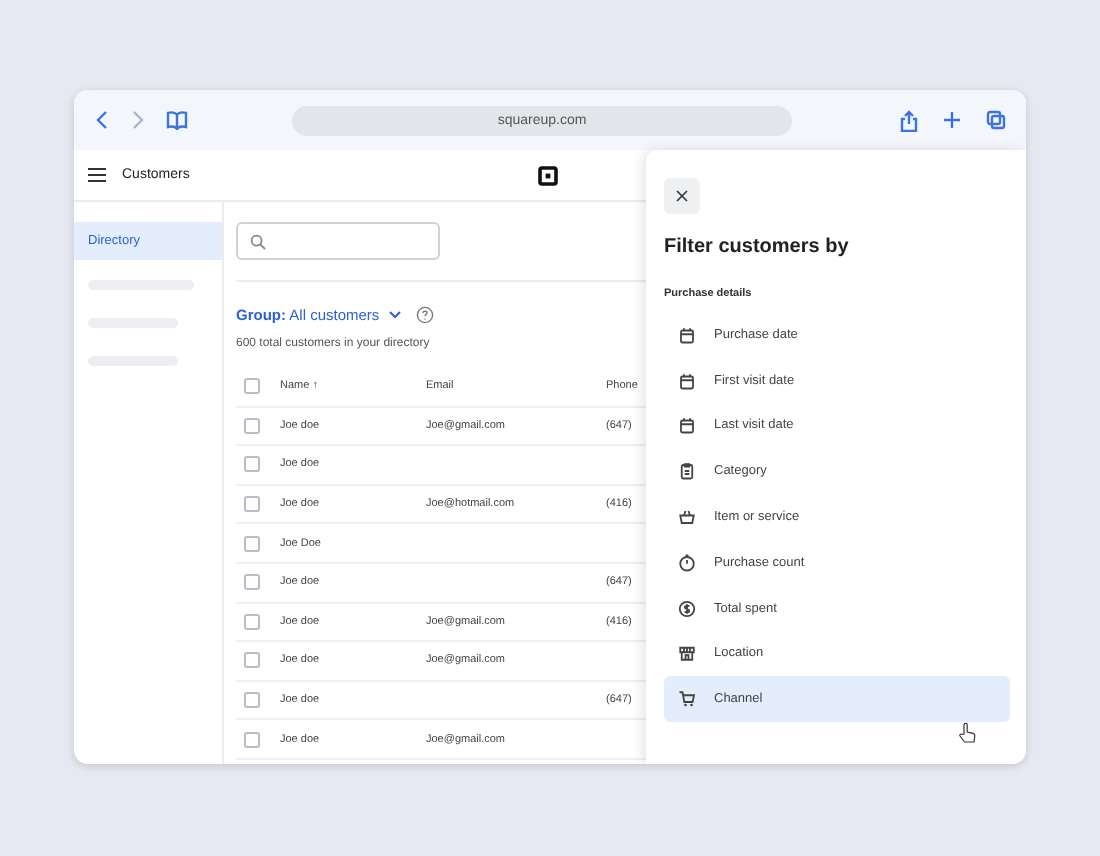  I want to click on tabs-icon, so click(996, 119).